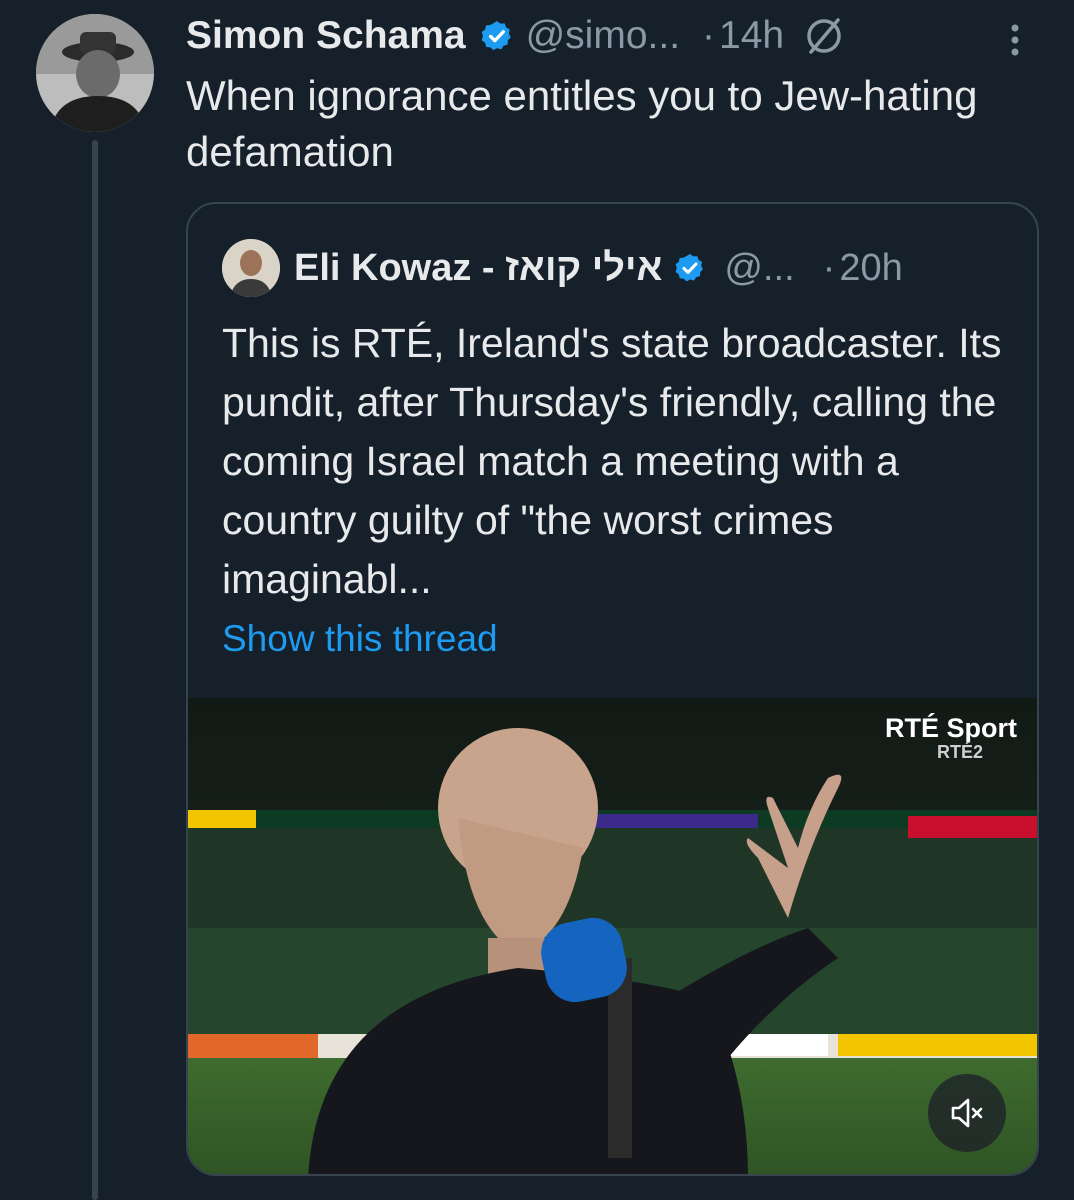  I want to click on avatar, so click(95, 73).